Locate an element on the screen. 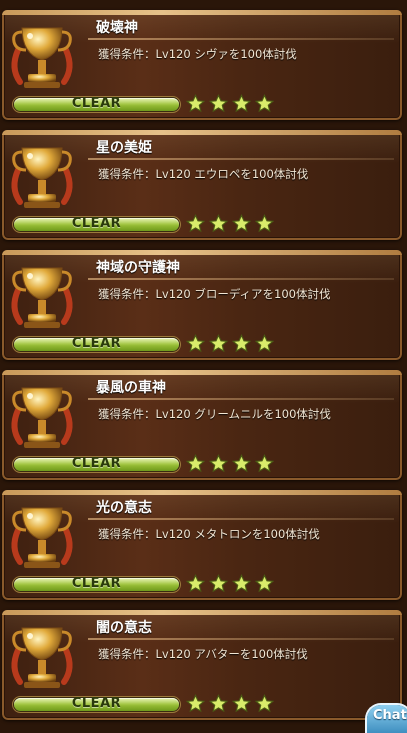 The width and height of the screenshot is (407, 733). chat-button: Chat is located at coordinates (387, 719).